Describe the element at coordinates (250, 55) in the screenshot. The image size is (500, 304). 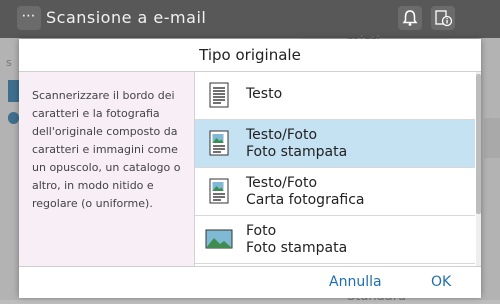
I see `dialog-title: Tipo originale` at that location.